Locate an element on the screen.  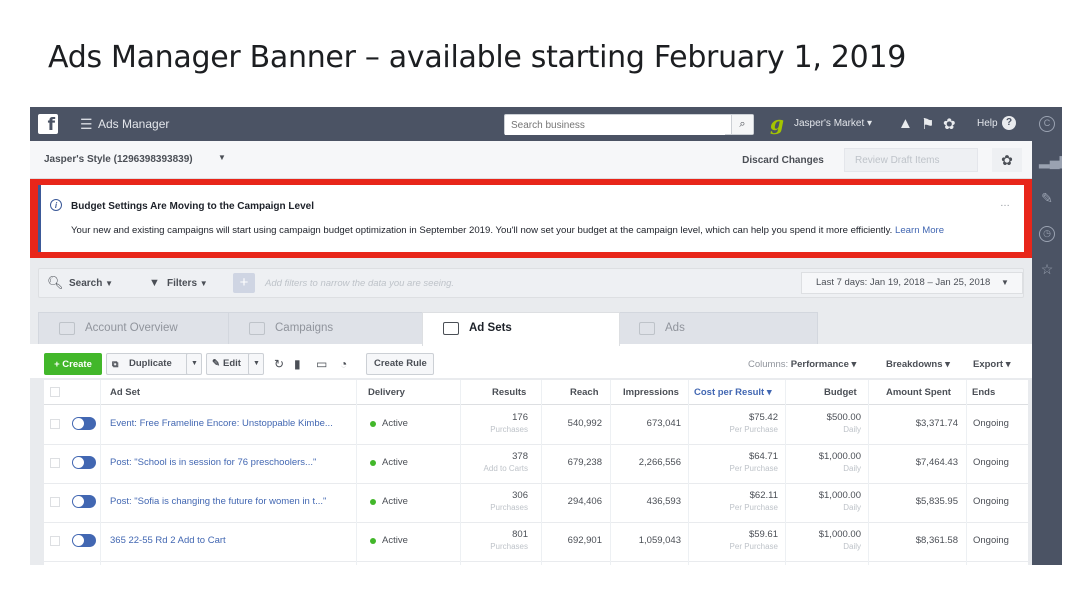
bar-chart-icon: ▂▄▆ is located at coordinates (1050, 160).